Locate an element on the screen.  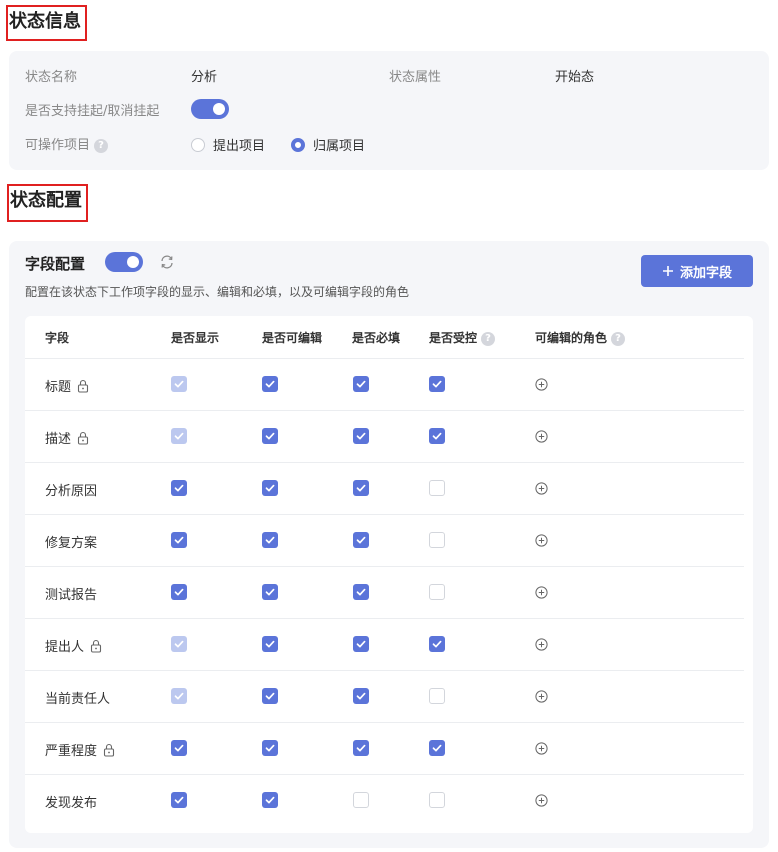
radio-label: 提出项目 is located at coordinates (239, 146).